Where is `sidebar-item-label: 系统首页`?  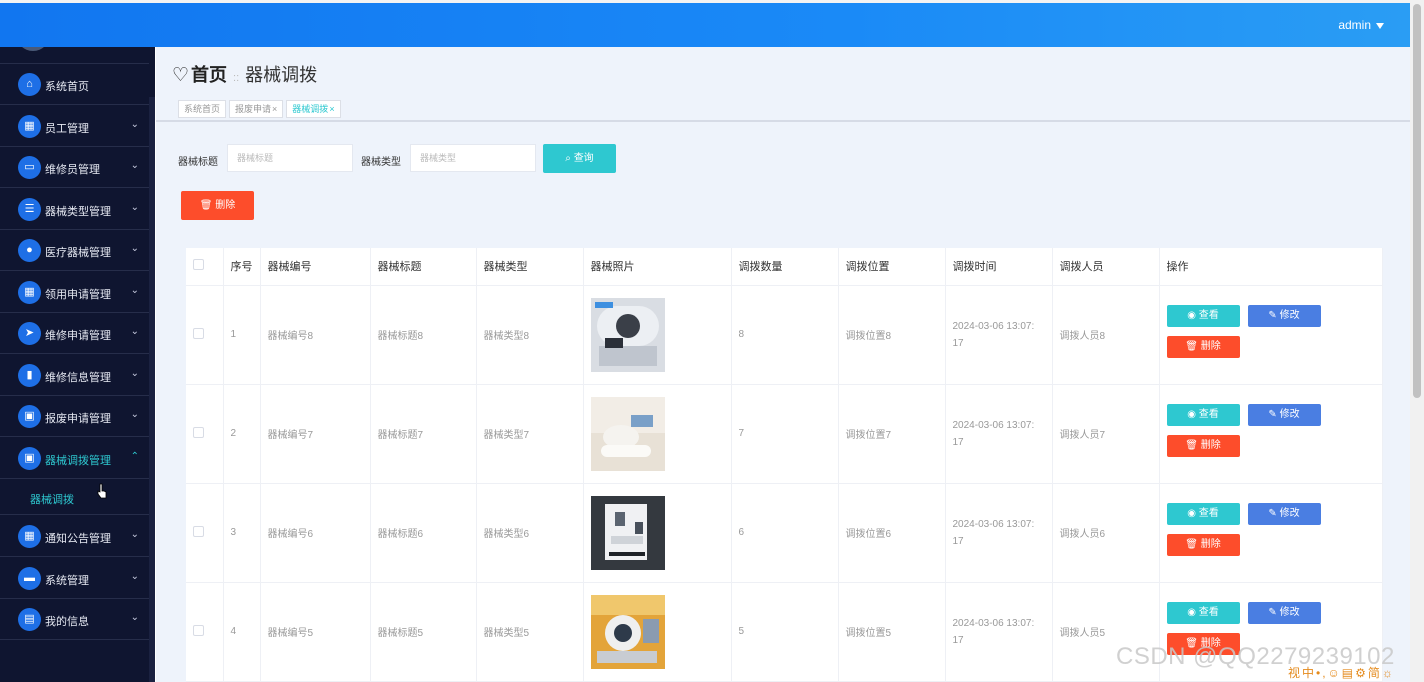 sidebar-item-label: 系统首页 is located at coordinates (67, 87).